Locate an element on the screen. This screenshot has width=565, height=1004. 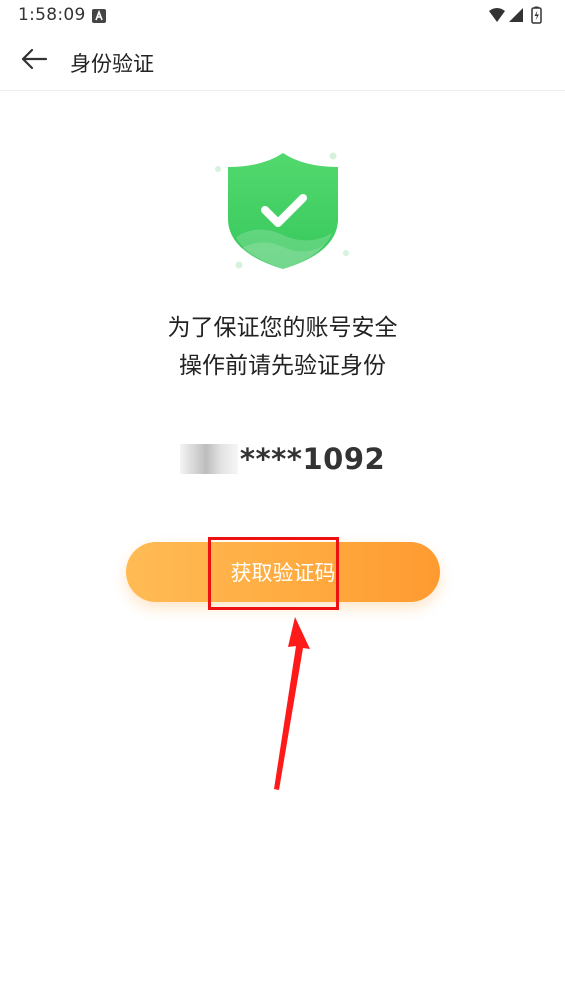
shield-check-icon is located at coordinates (283, 210).